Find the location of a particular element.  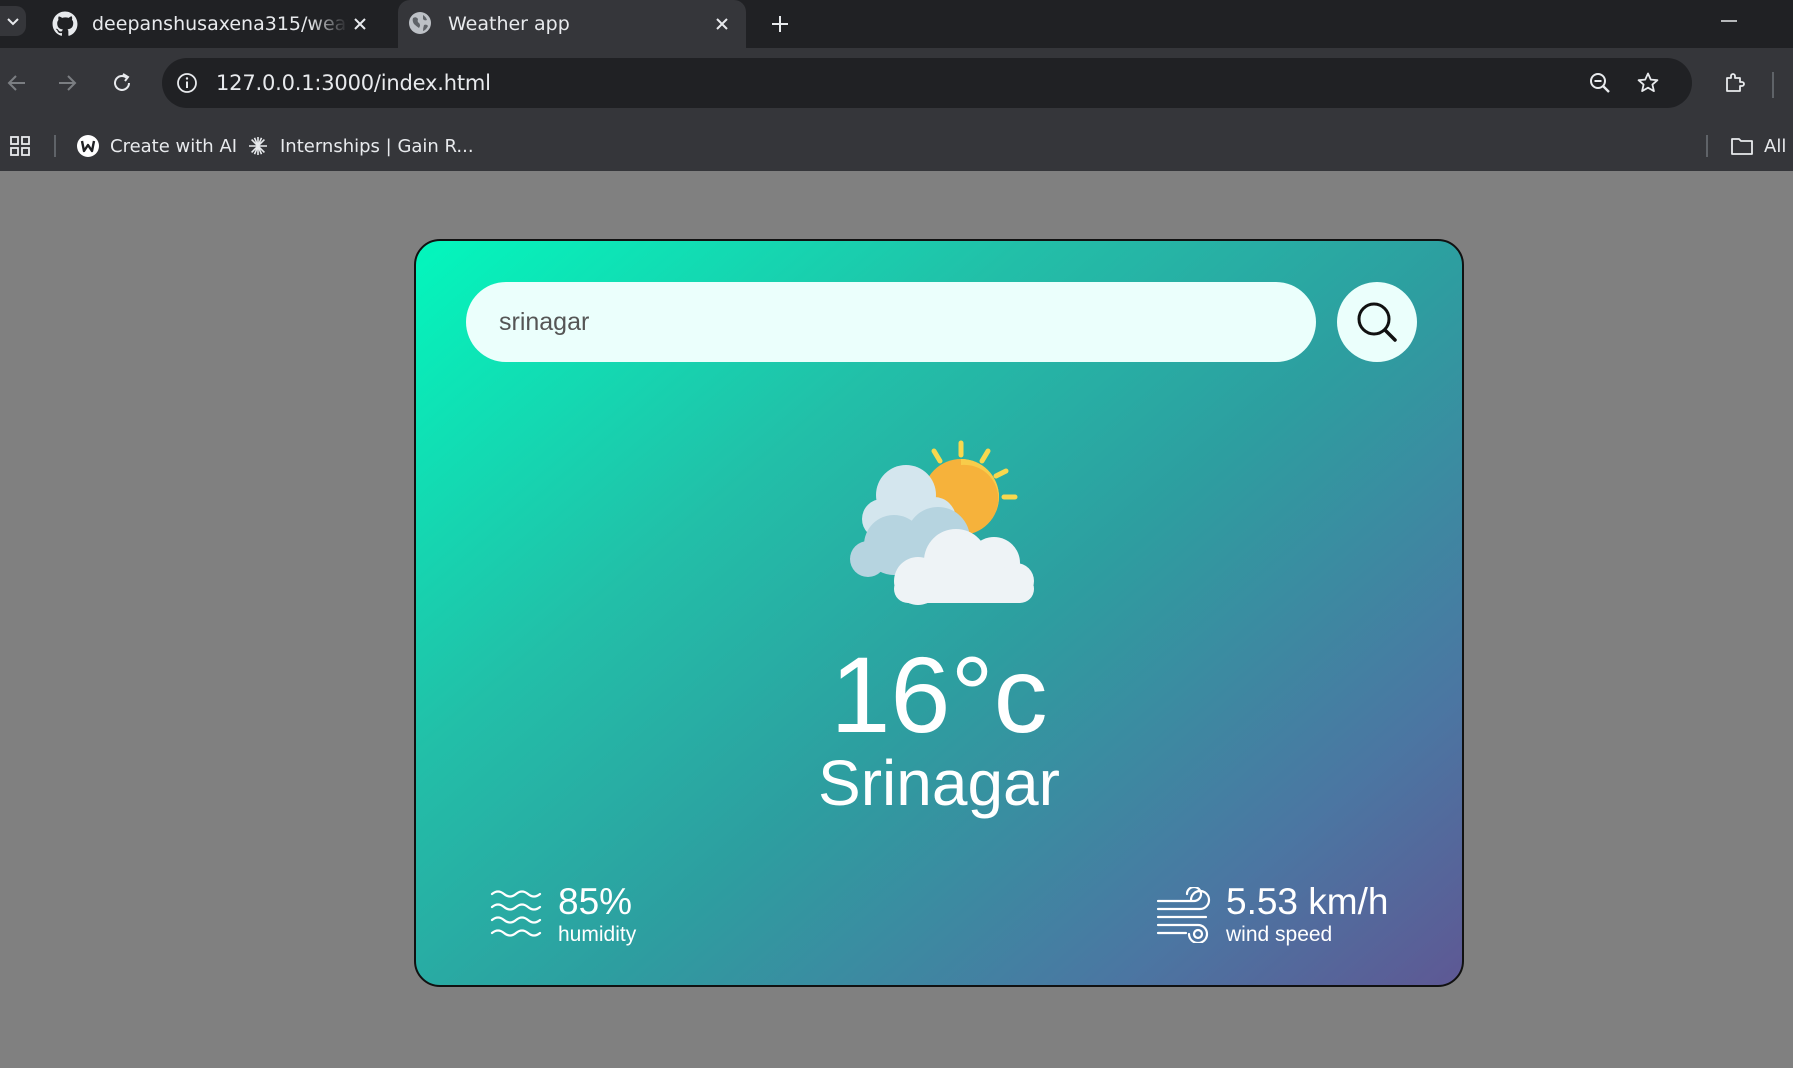

tab-title: Weather app is located at coordinates (509, 24).